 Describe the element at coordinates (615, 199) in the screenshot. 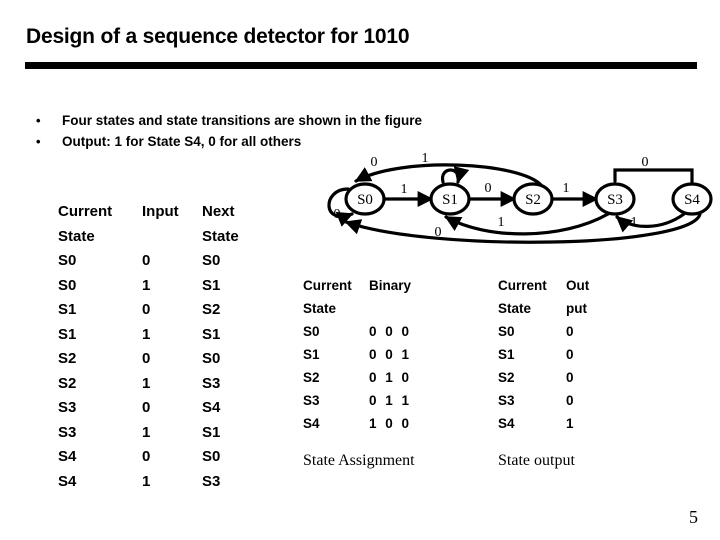

I see `state-node-s3: S3` at that location.